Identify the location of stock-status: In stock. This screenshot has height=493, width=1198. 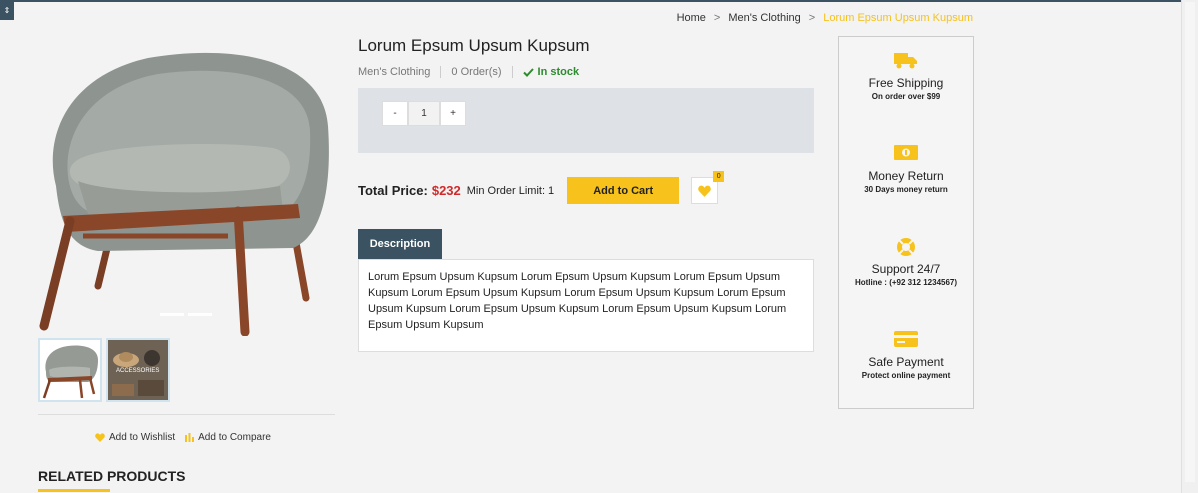
(550, 72).